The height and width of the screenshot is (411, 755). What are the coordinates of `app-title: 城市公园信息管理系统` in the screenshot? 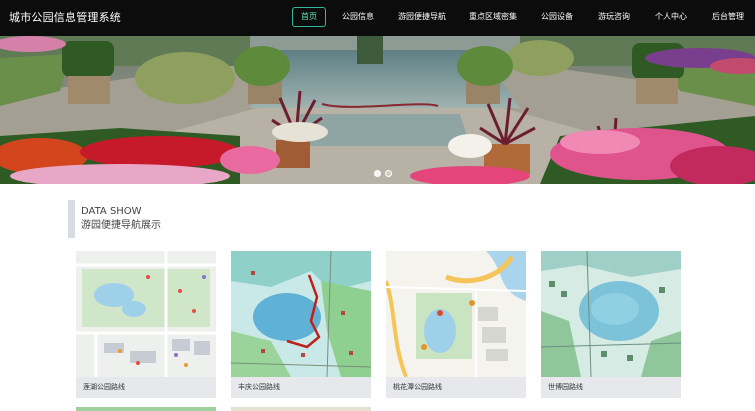 It's located at (65, 17).